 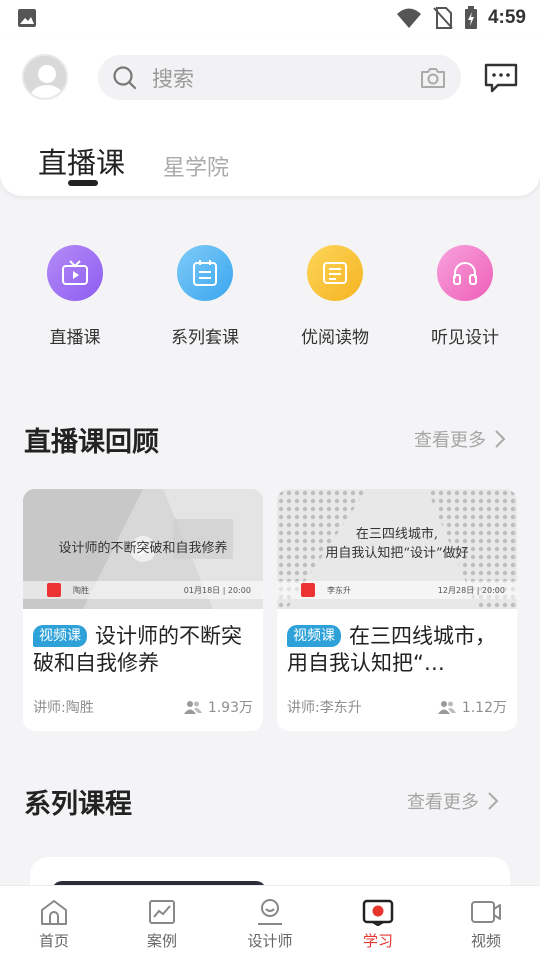 What do you see at coordinates (377, 941) in the screenshot?
I see `nav-label: 学习` at bounding box center [377, 941].